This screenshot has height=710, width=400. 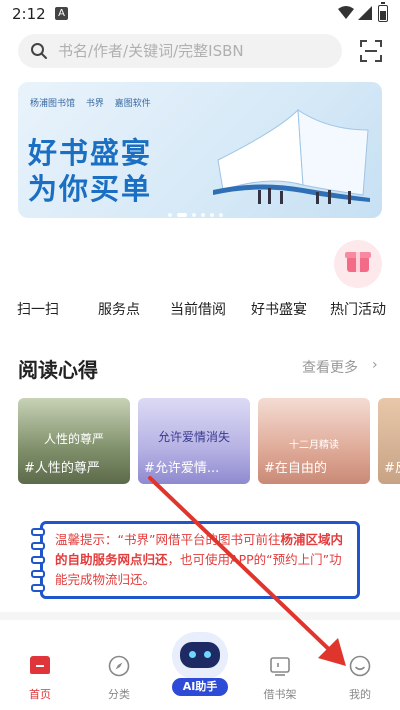 What do you see at coordinates (200, 616) in the screenshot?
I see `divider` at bounding box center [200, 616].